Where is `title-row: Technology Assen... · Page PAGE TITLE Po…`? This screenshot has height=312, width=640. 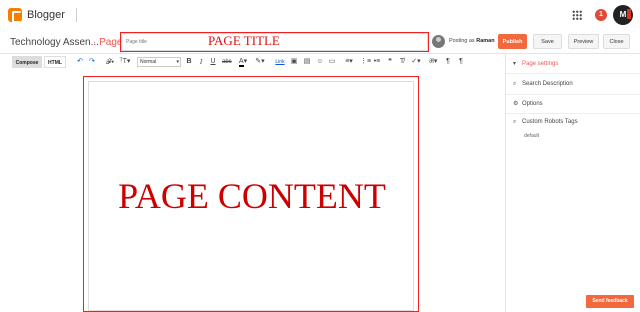 title-row: Technology Assen... · Page PAGE TITLE Po… is located at coordinates (320, 42).